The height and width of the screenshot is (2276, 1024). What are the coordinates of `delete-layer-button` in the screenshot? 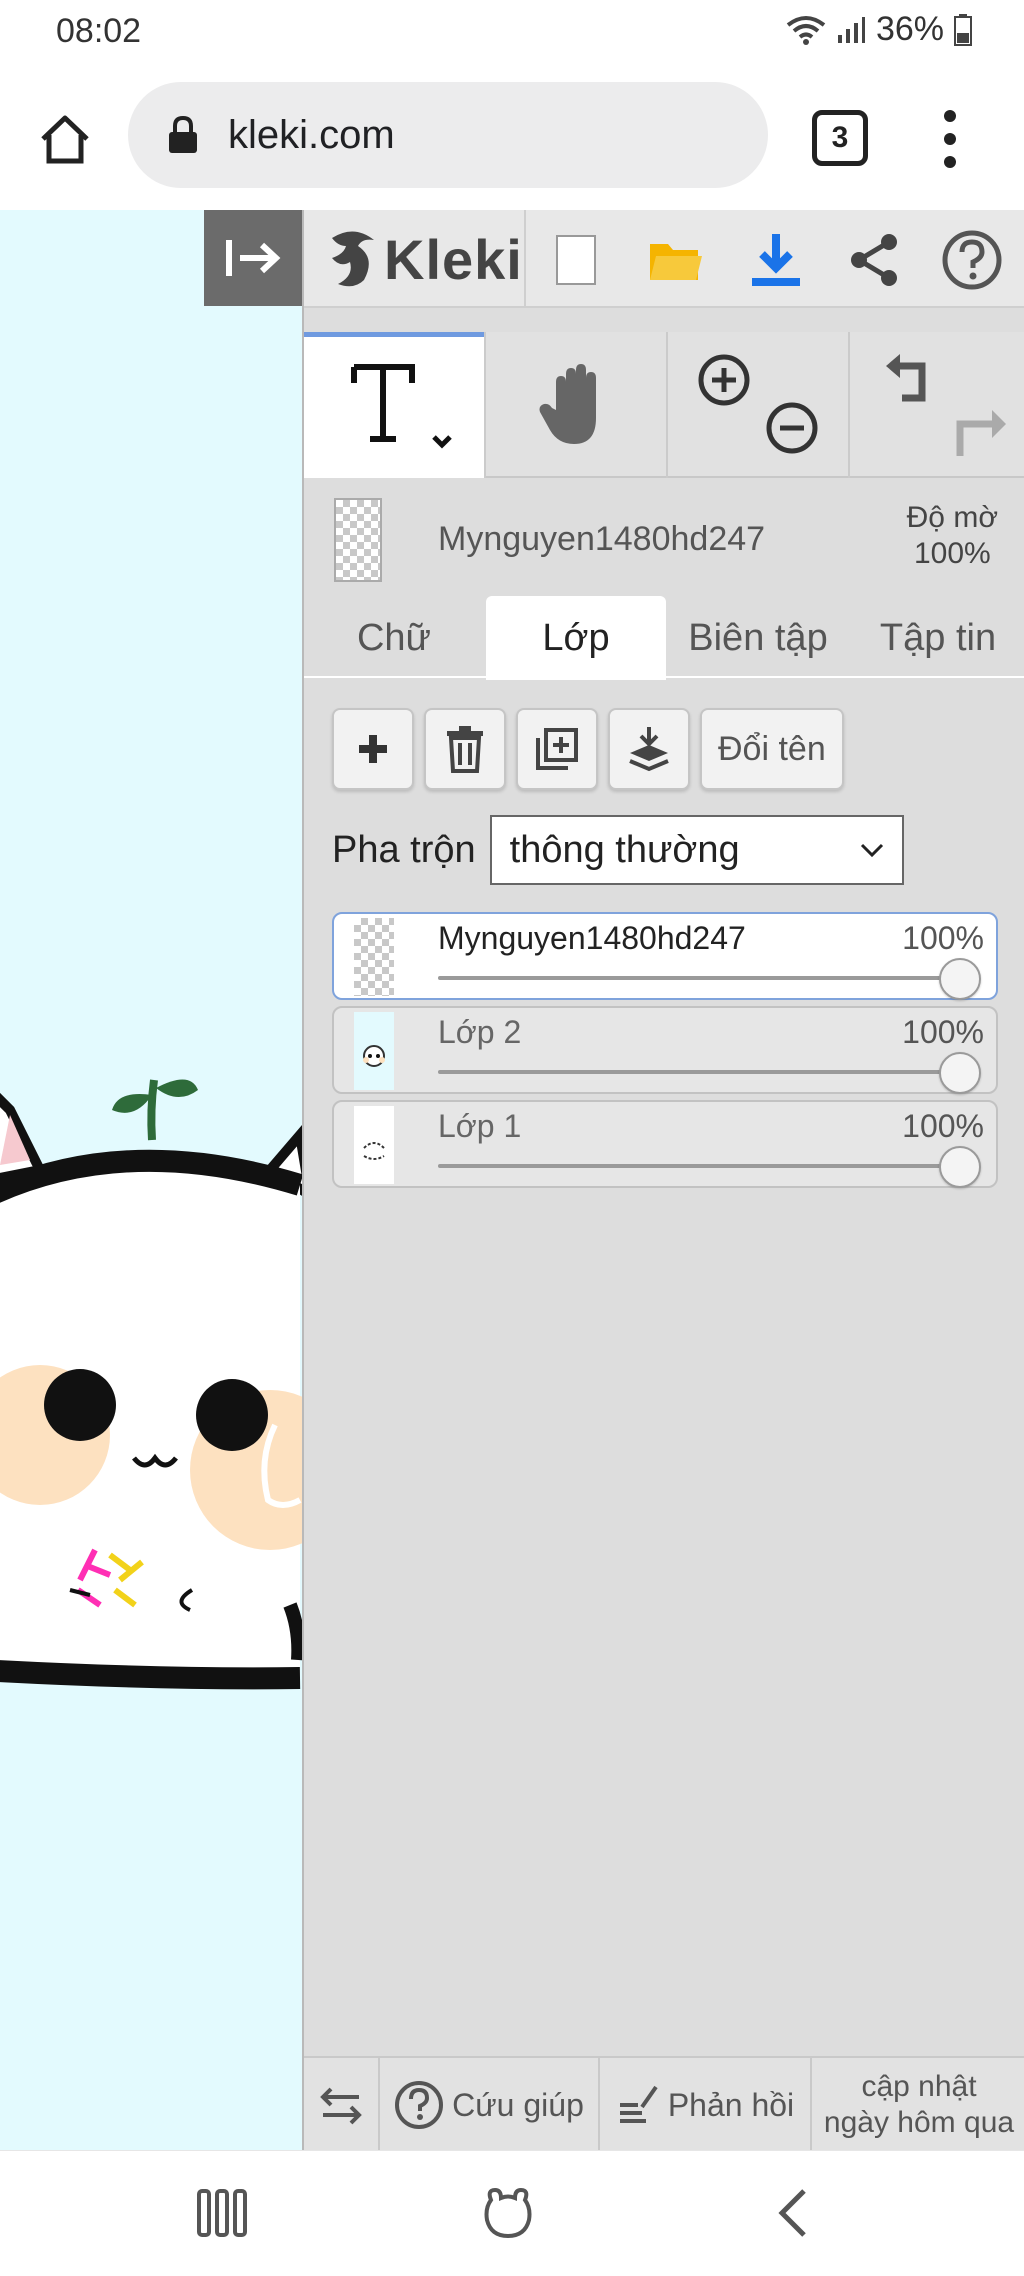 It's located at (465, 749).